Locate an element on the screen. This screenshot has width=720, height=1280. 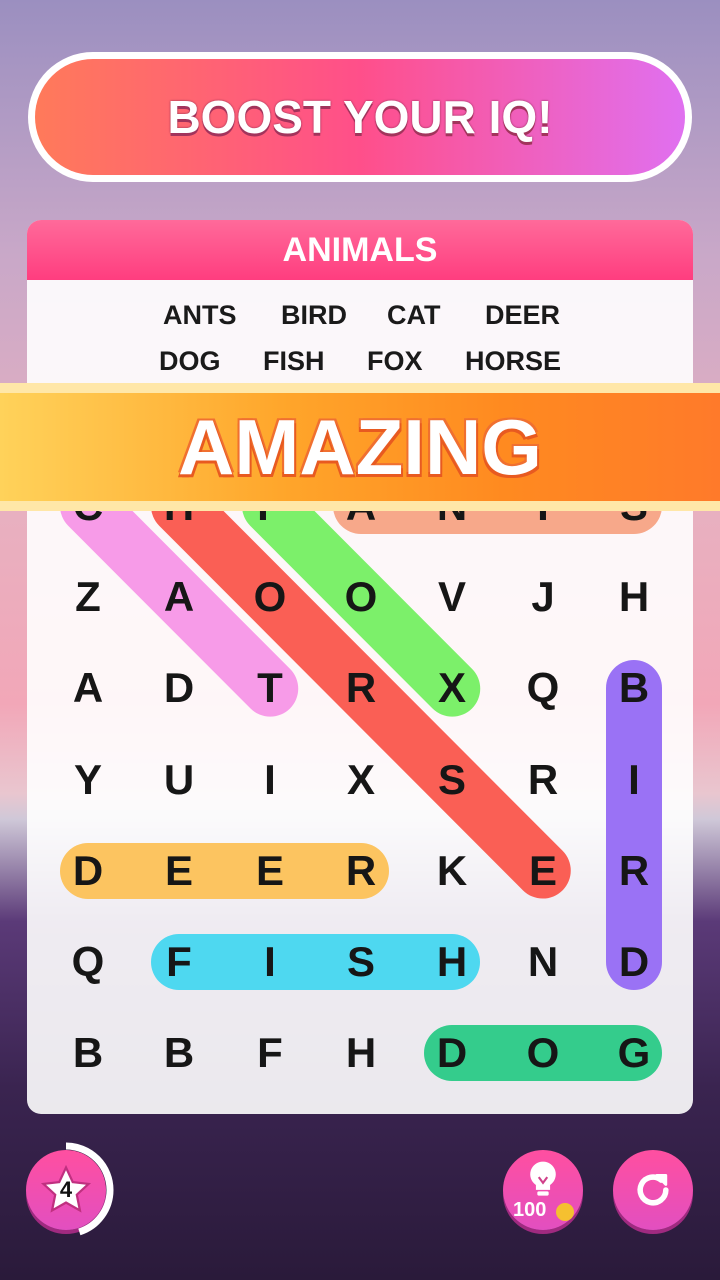
word-deer: DEER is located at coordinates (523, 315).